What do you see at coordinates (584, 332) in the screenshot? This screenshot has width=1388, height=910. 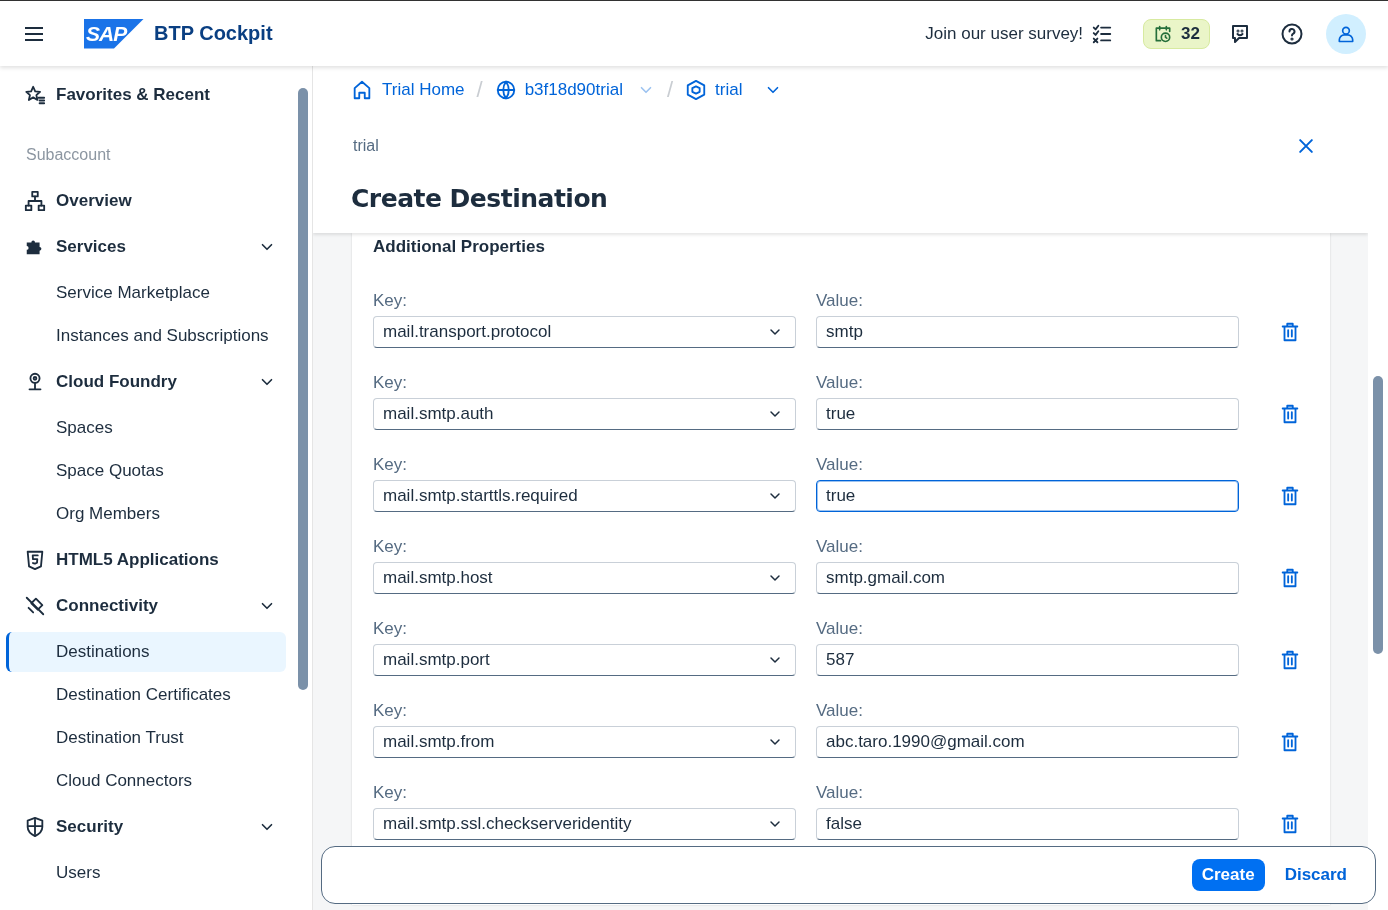 I see `key-select: mail.transport.protocol` at bounding box center [584, 332].